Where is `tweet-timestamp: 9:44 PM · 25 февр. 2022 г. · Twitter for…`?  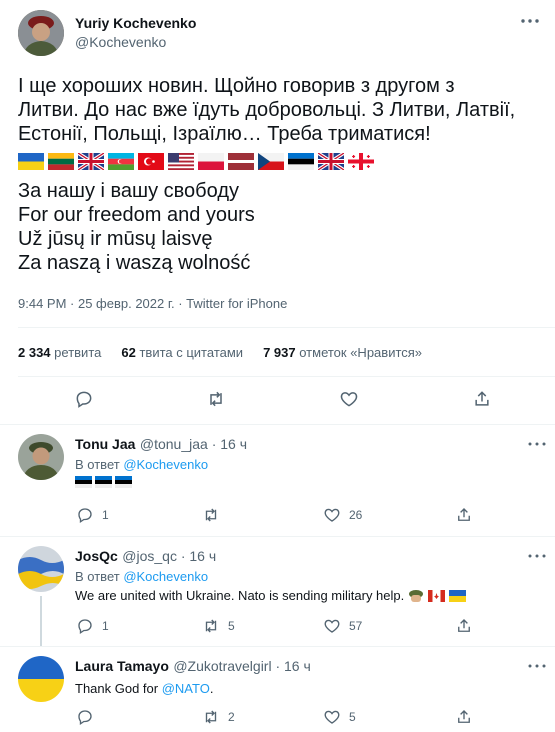 tweet-timestamp: 9:44 PM · 25 февр. 2022 г. · Twitter for… is located at coordinates (152, 303).